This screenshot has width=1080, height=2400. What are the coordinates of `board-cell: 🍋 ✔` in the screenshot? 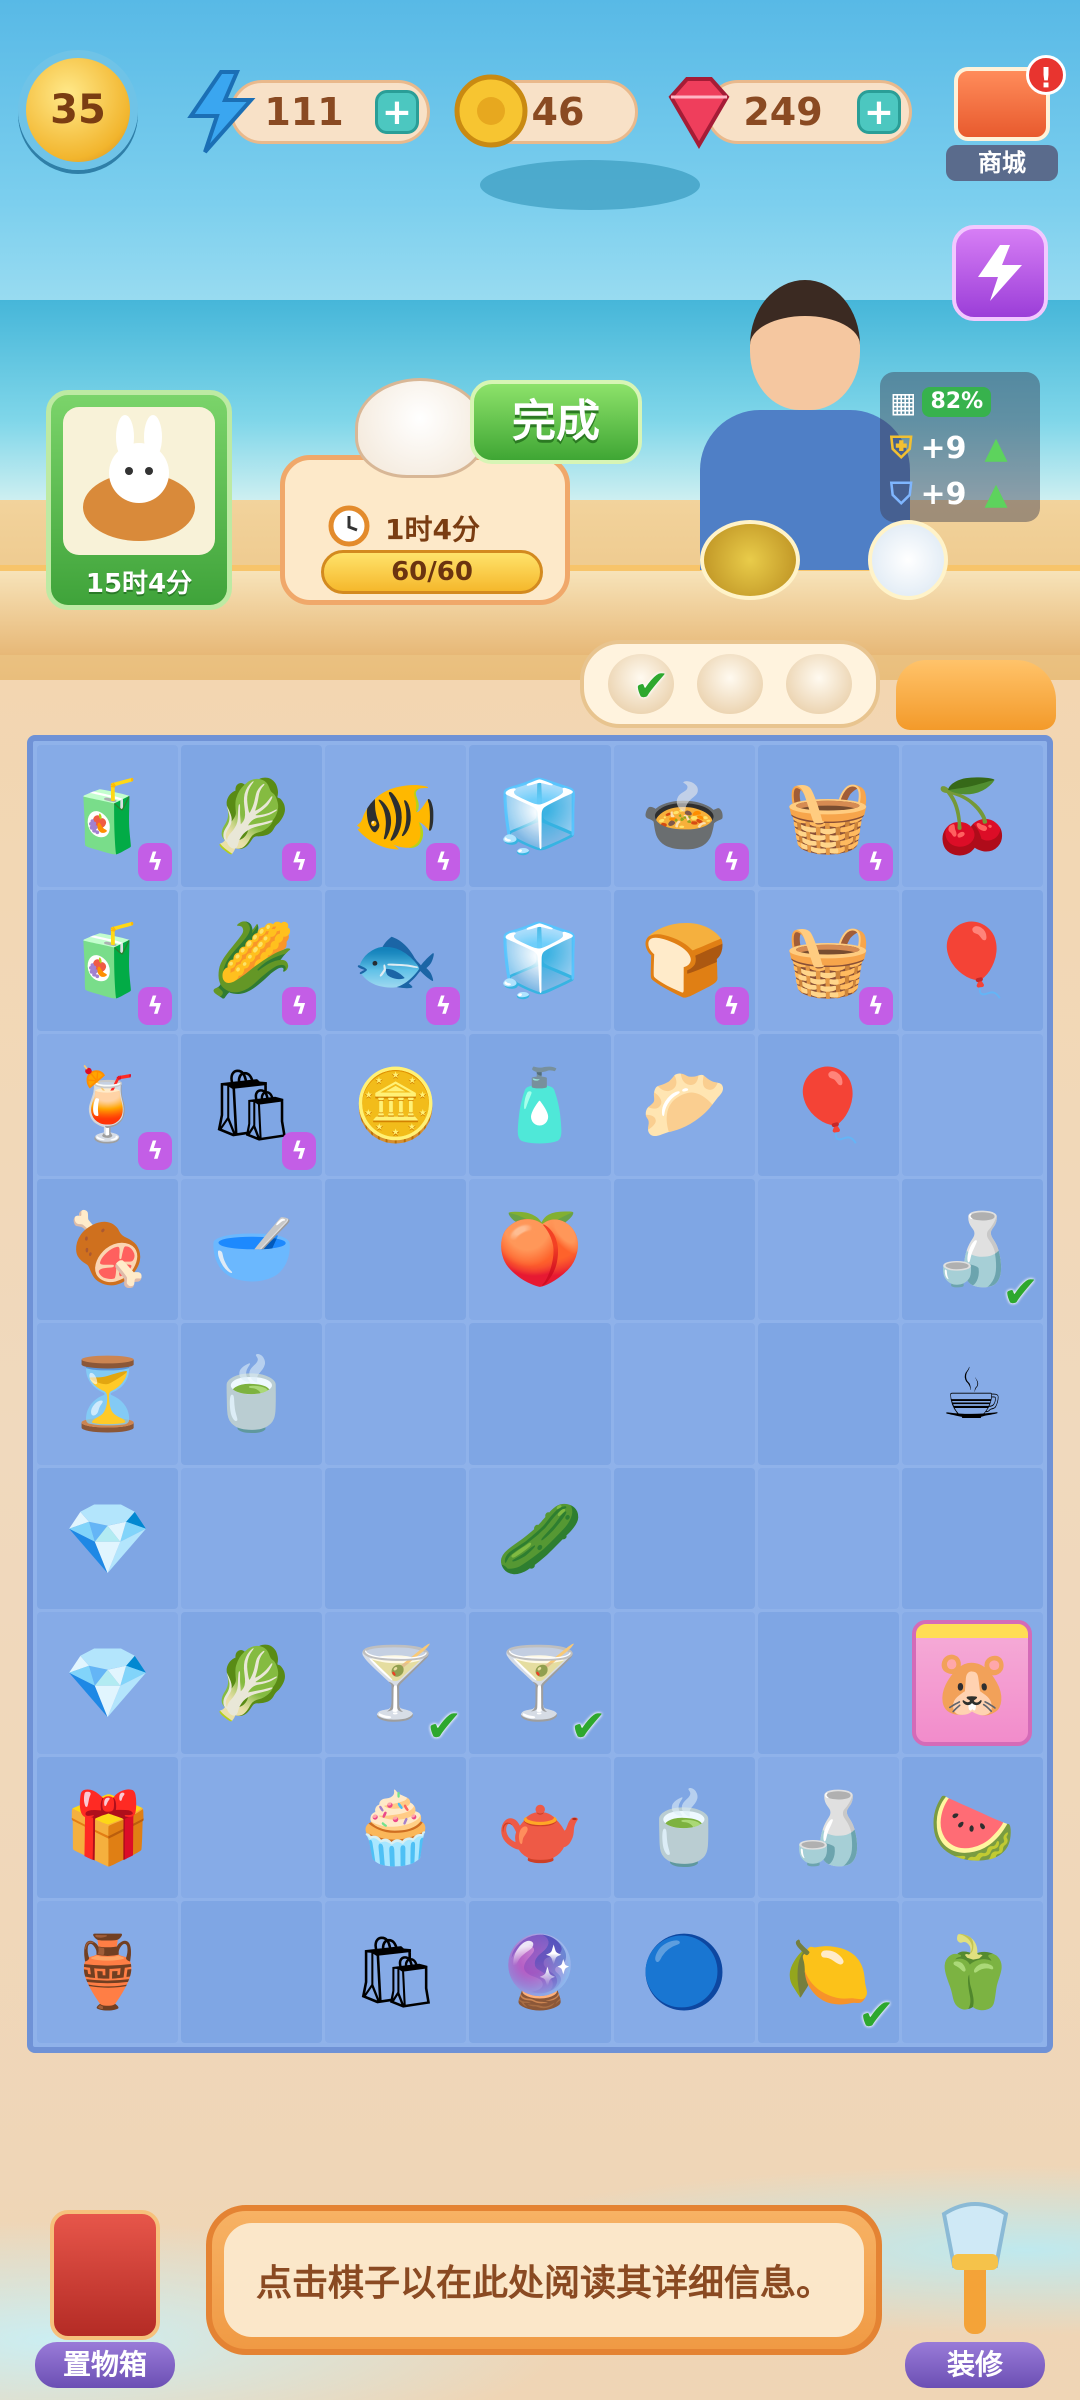 It's located at (828, 1972).